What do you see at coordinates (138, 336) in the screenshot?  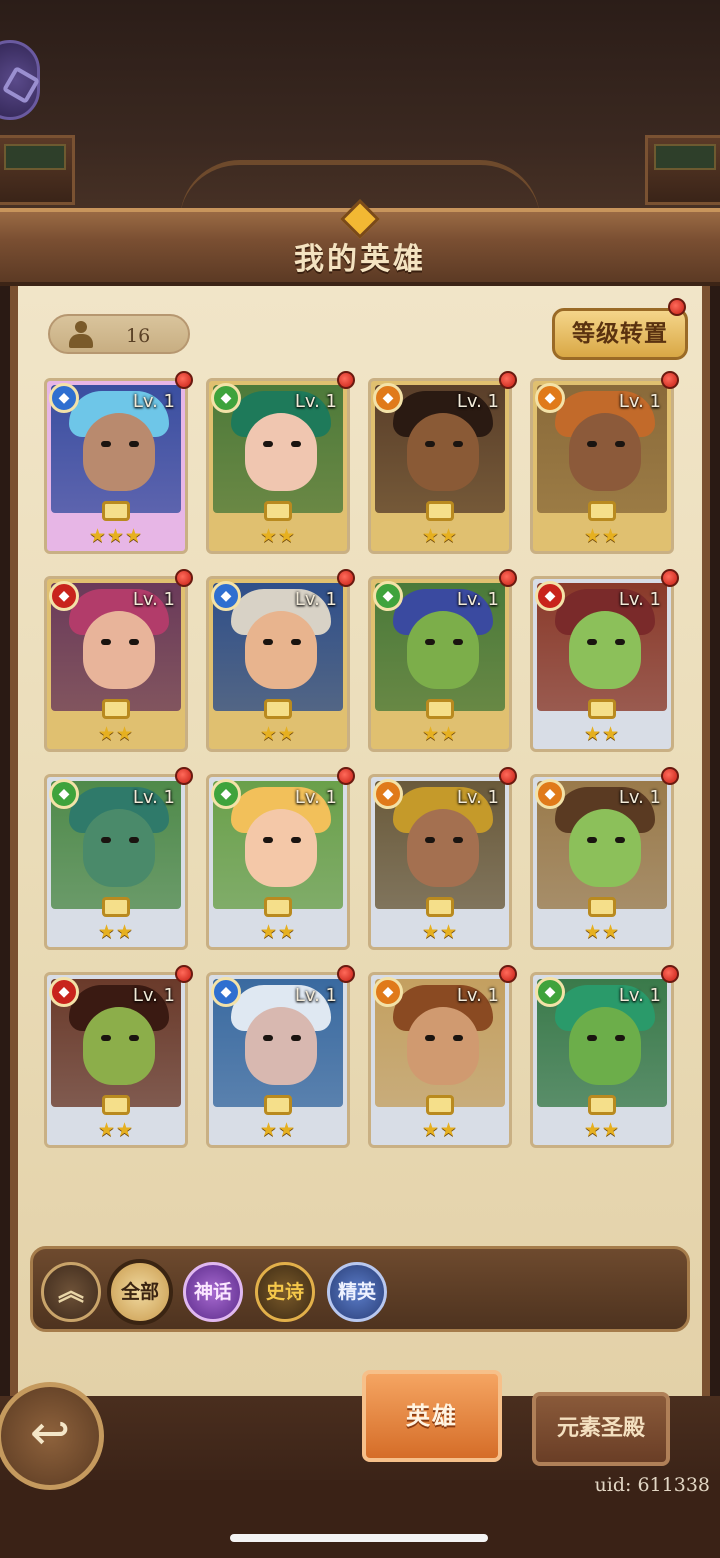 I see `hero-count-value: 16` at bounding box center [138, 336].